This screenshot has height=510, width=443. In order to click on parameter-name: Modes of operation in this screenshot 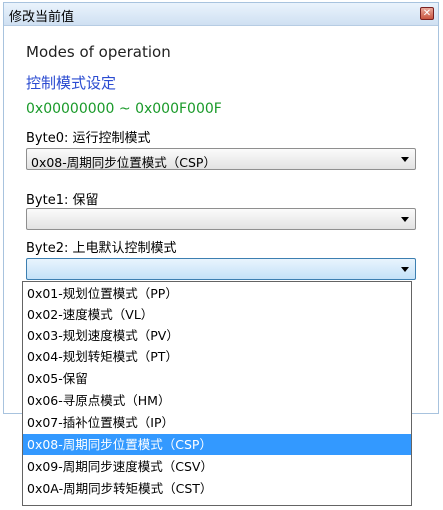, I will do `click(98, 52)`.